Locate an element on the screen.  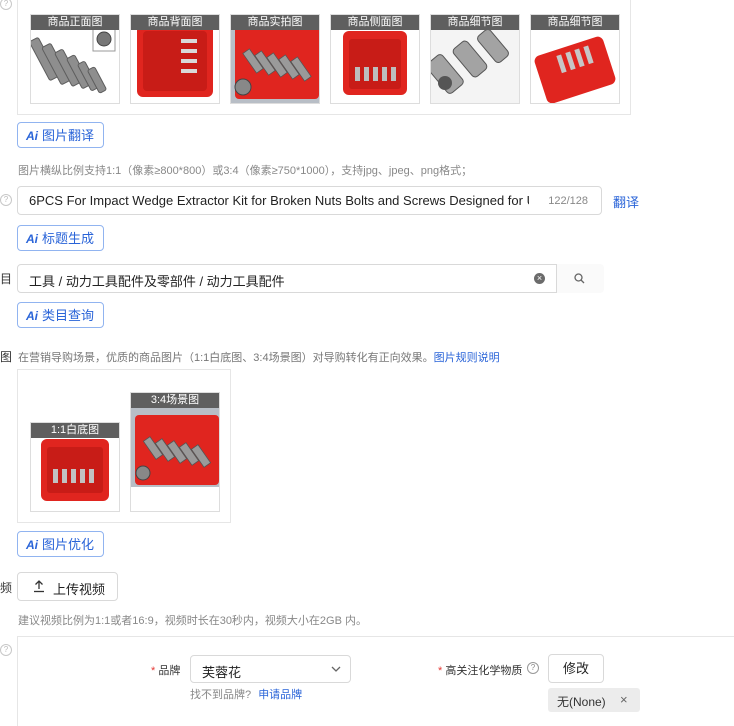
chemical-tag-text: 无(None) is located at coordinates (581, 702).